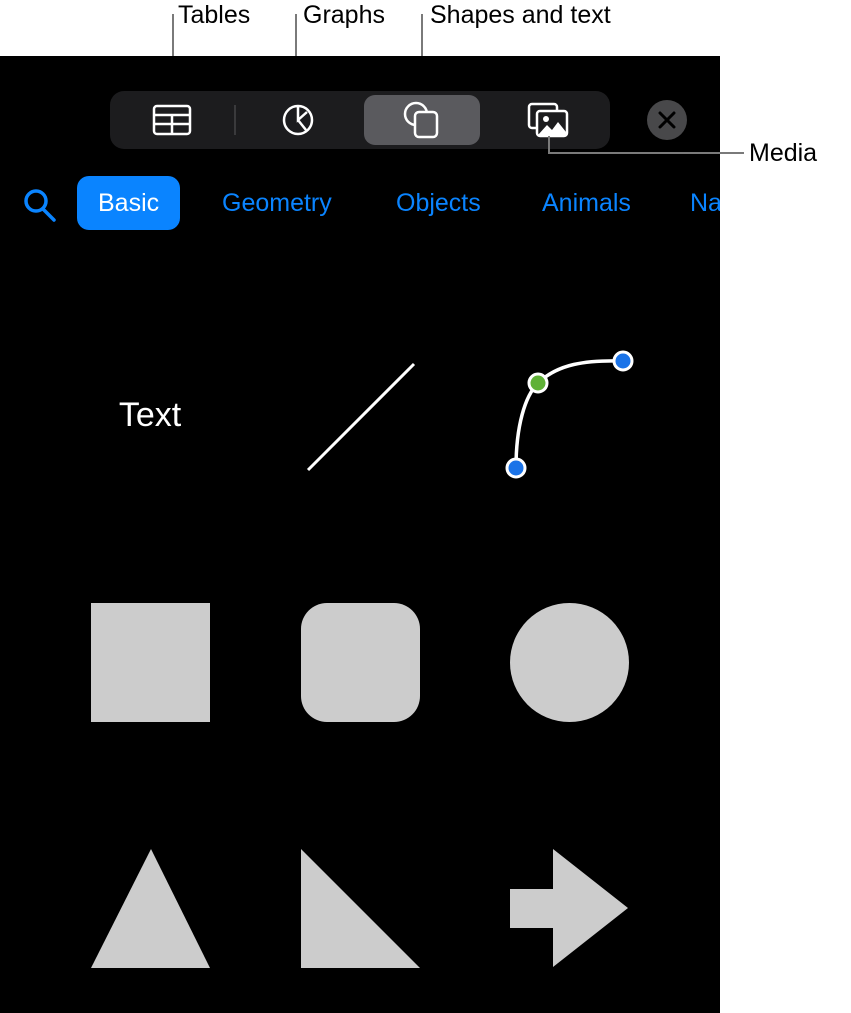 Image resolution: width=851 pixels, height=1013 pixels. Describe the element at coordinates (538, 383) in the screenshot. I see `curve-control-point` at that location.